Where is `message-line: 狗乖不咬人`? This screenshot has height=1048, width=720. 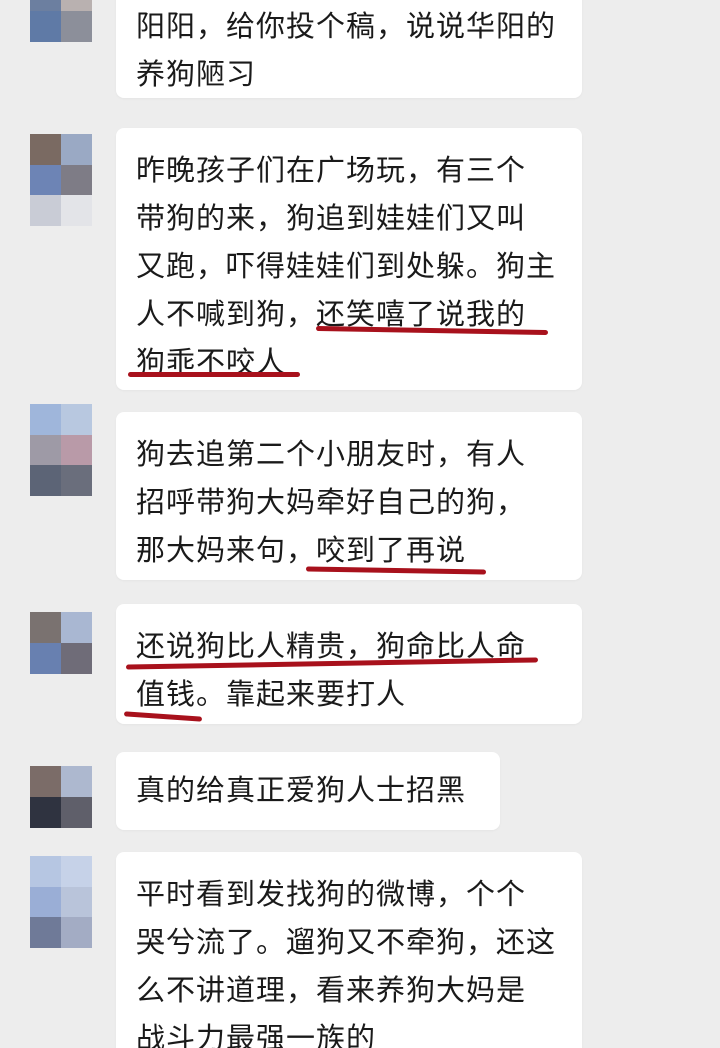
message-line: 狗乖不咬人 is located at coordinates (211, 362).